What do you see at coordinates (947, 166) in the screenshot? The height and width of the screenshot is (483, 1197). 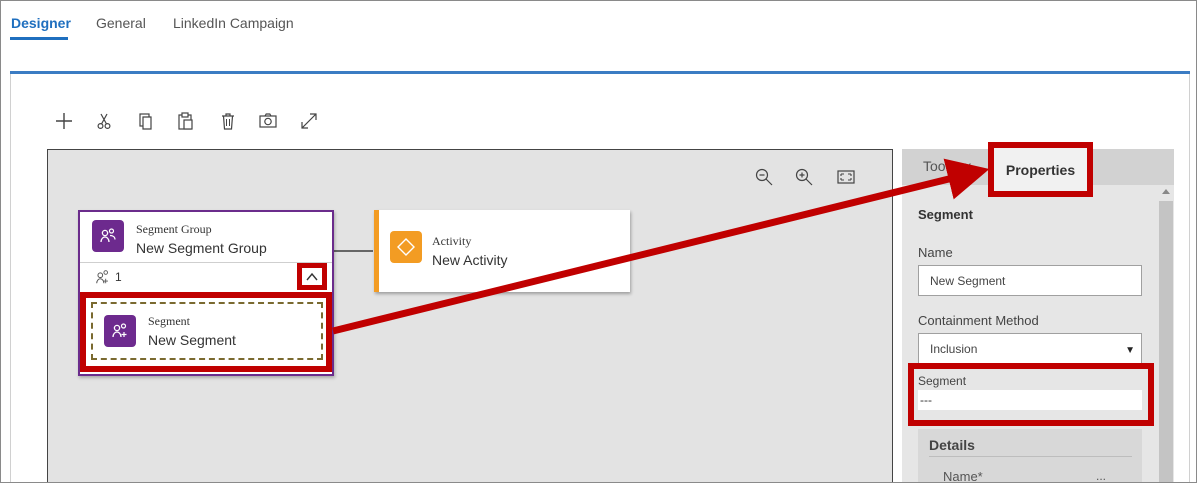 I see `tab-toolbox: Toolbox` at bounding box center [947, 166].